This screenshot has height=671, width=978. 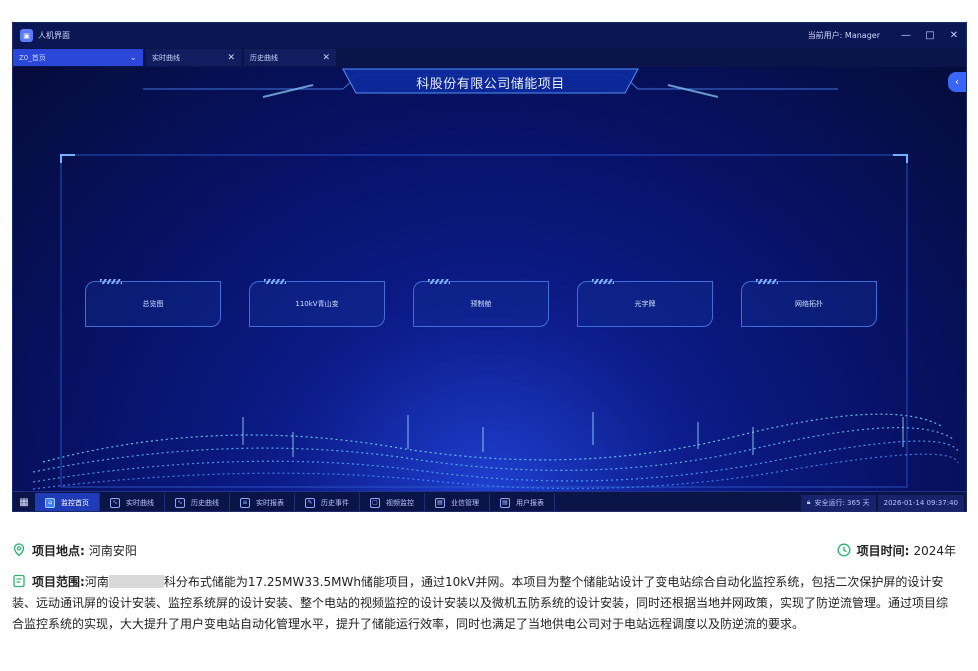 I want to click on task-history-curve: ∿ 历史曲线, so click(x=197, y=501).